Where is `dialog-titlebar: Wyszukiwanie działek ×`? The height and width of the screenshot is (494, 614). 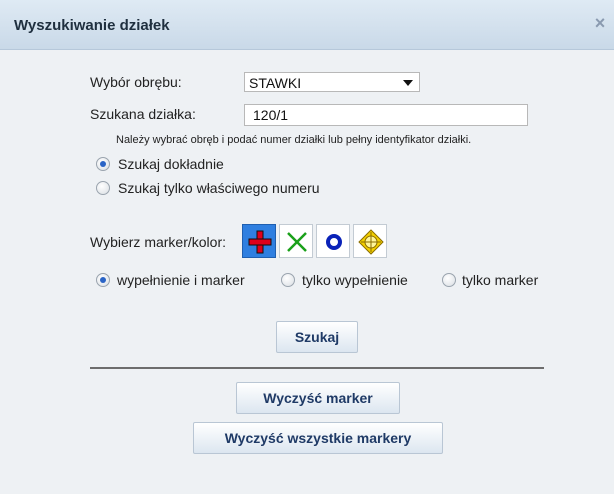
dialog-titlebar: Wyszukiwanie działek × is located at coordinates (307, 25).